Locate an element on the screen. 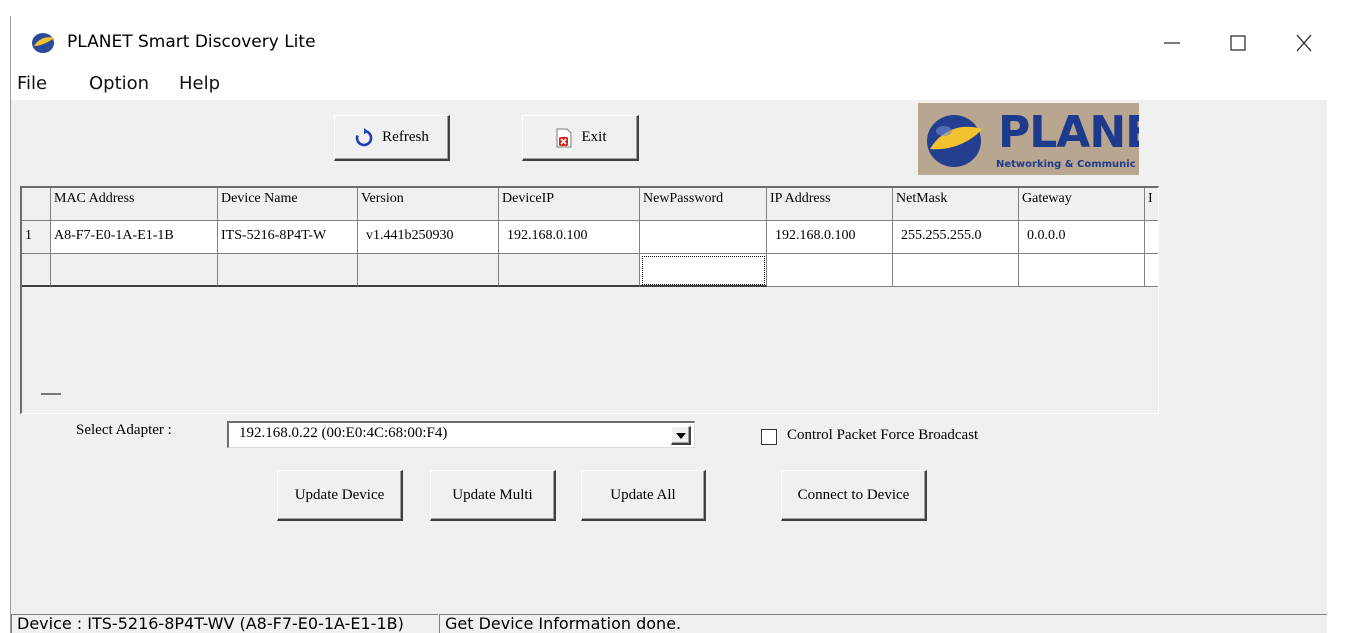  cell-gateway is located at coordinates (1082, 270).